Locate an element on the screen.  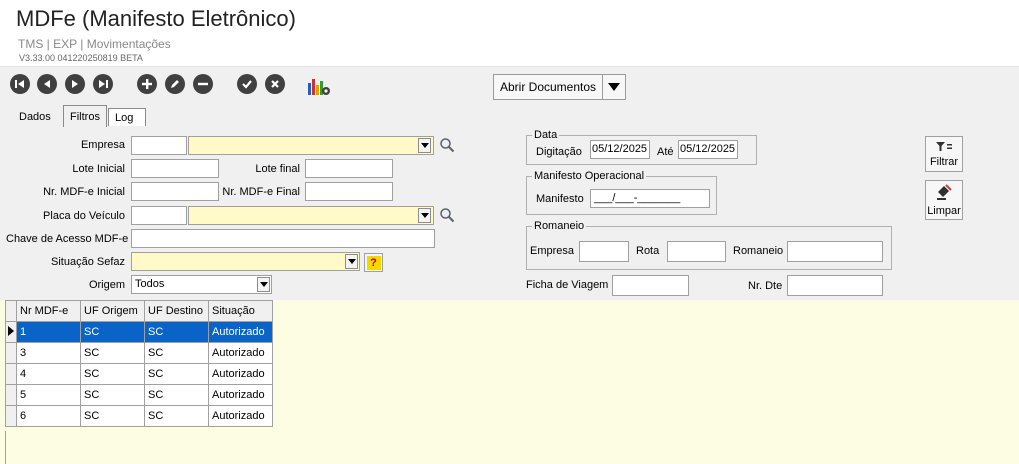
lote-final-field is located at coordinates (349, 168).